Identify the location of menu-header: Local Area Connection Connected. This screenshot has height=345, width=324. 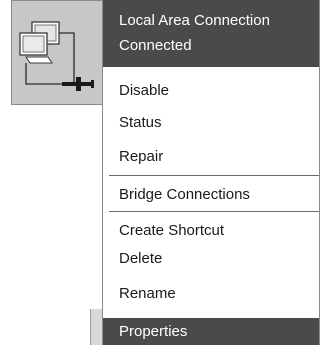
(211, 33).